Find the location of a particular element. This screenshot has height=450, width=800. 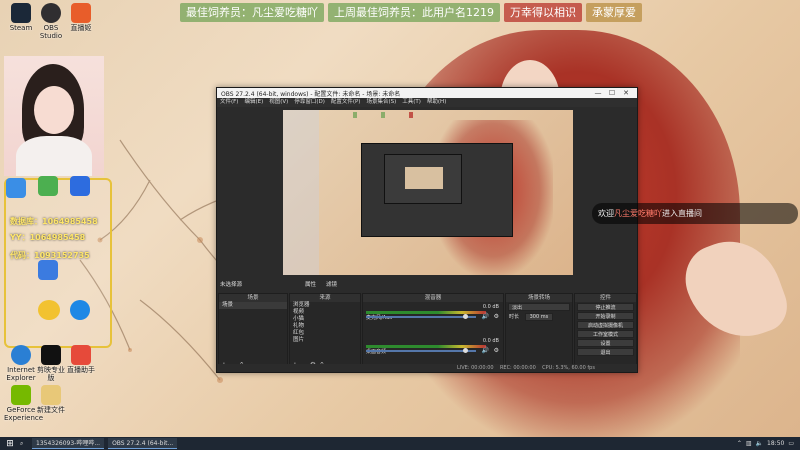

file-icon is located at coordinates (51, 395).